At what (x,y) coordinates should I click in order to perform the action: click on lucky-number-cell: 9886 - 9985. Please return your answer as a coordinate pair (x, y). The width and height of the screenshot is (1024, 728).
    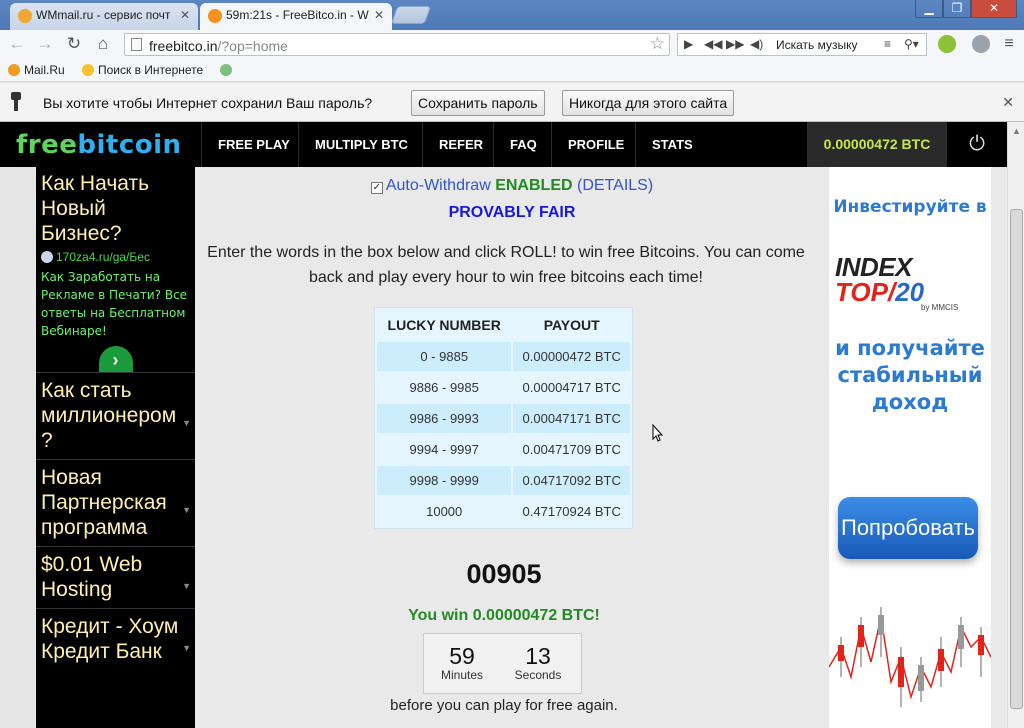
    Looking at the image, I should click on (444, 387).